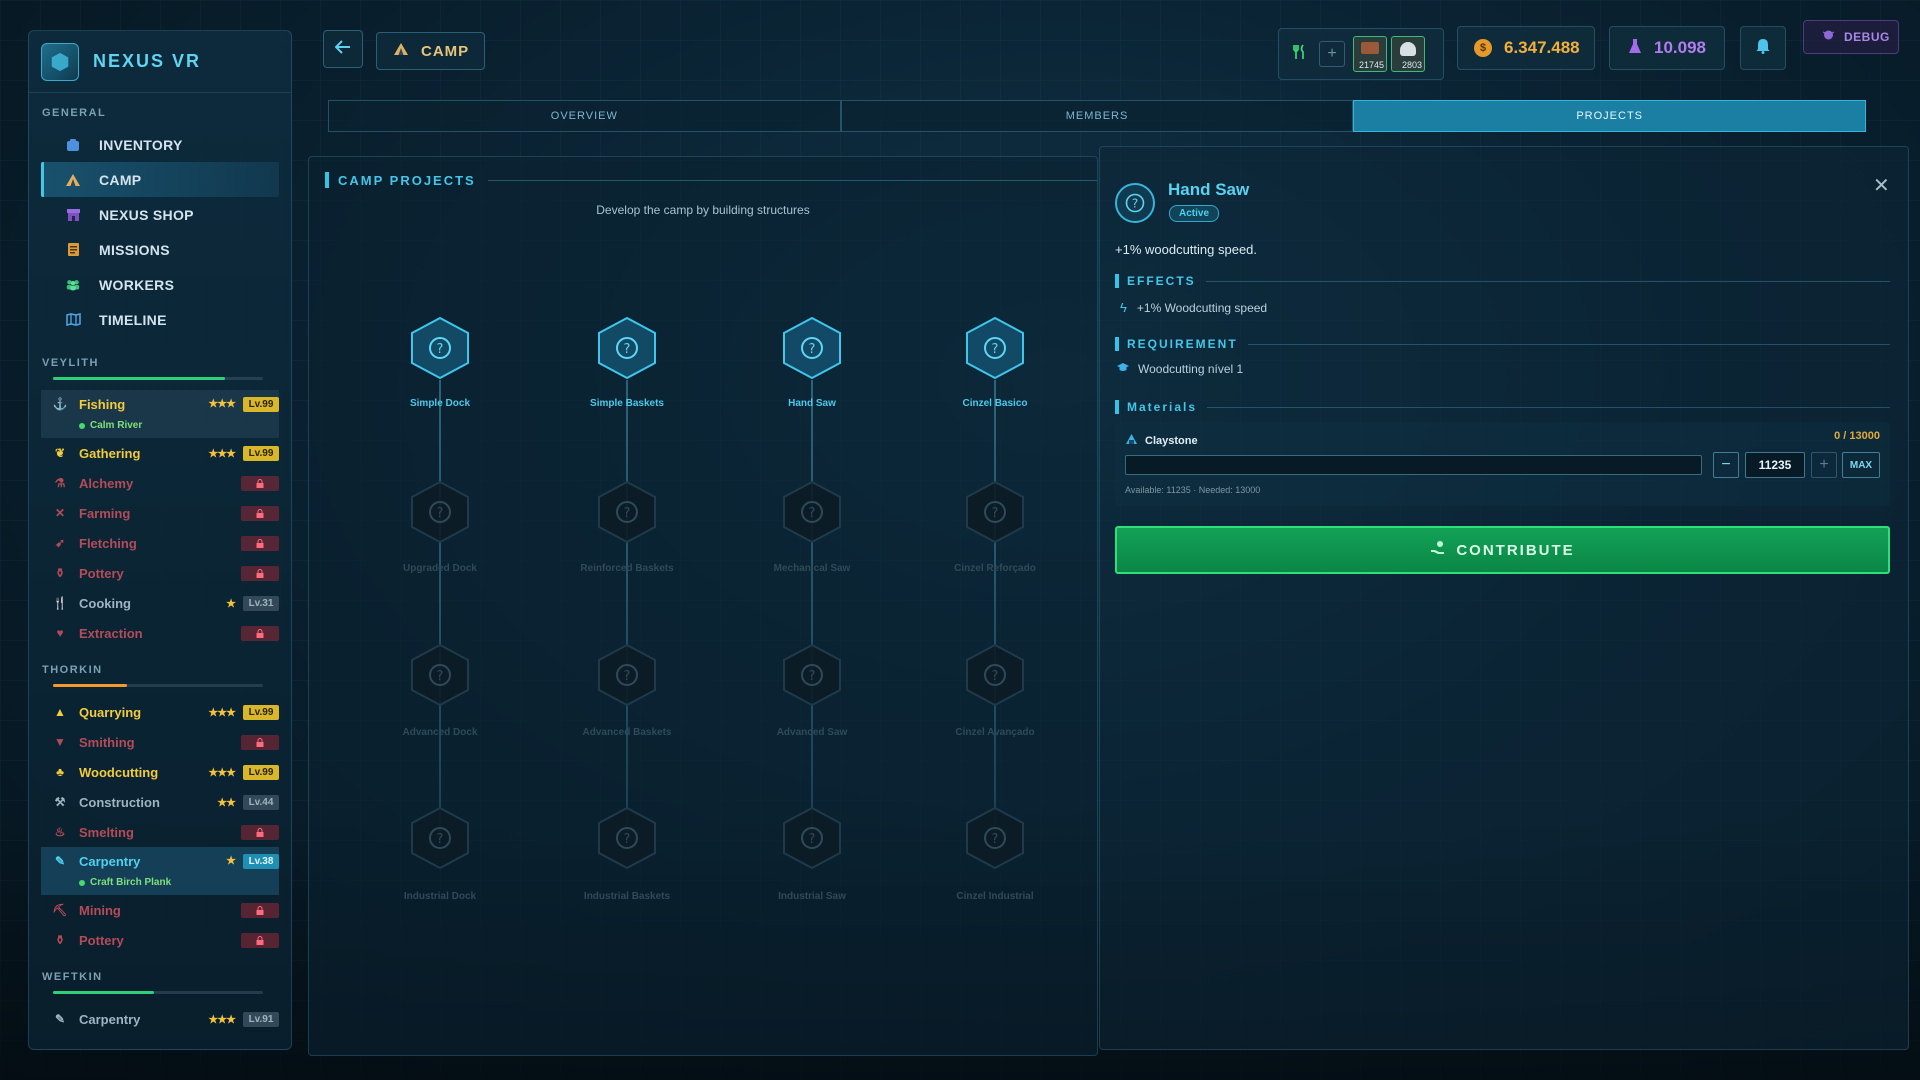  I want to click on project-node-label: Industrial Saw, so click(812, 896).